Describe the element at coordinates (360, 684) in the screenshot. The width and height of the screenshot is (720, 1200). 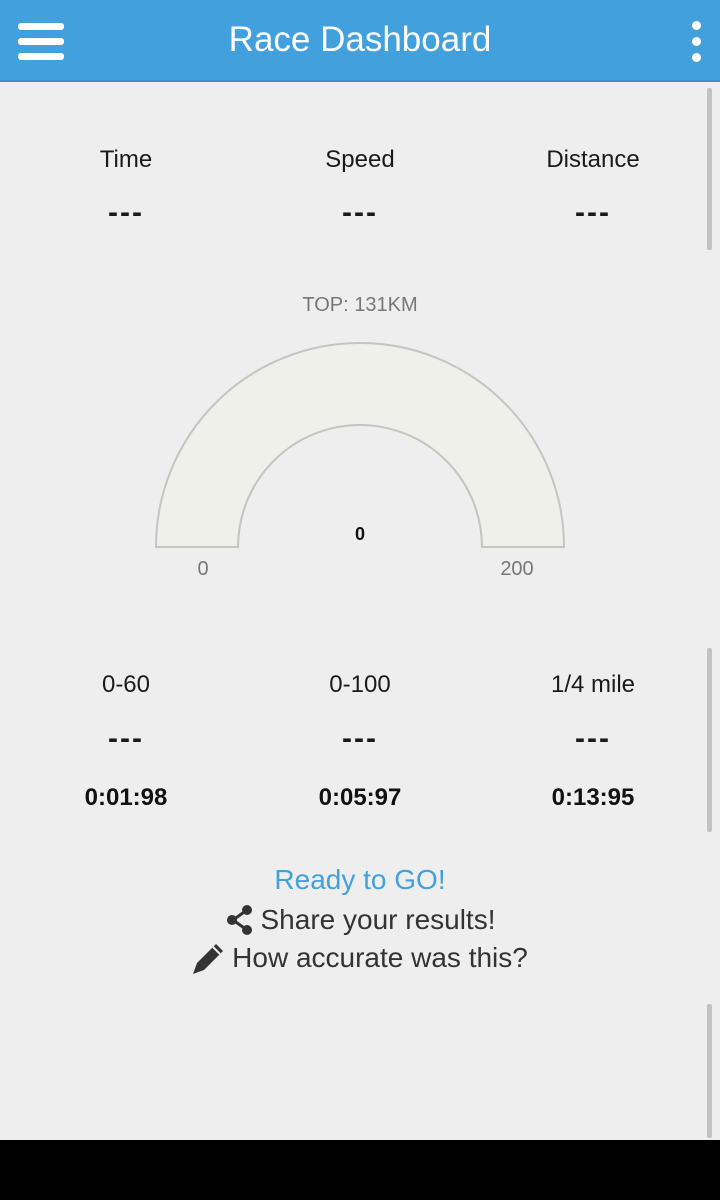
I see `benchmark-0-100-label: 0-100` at that location.